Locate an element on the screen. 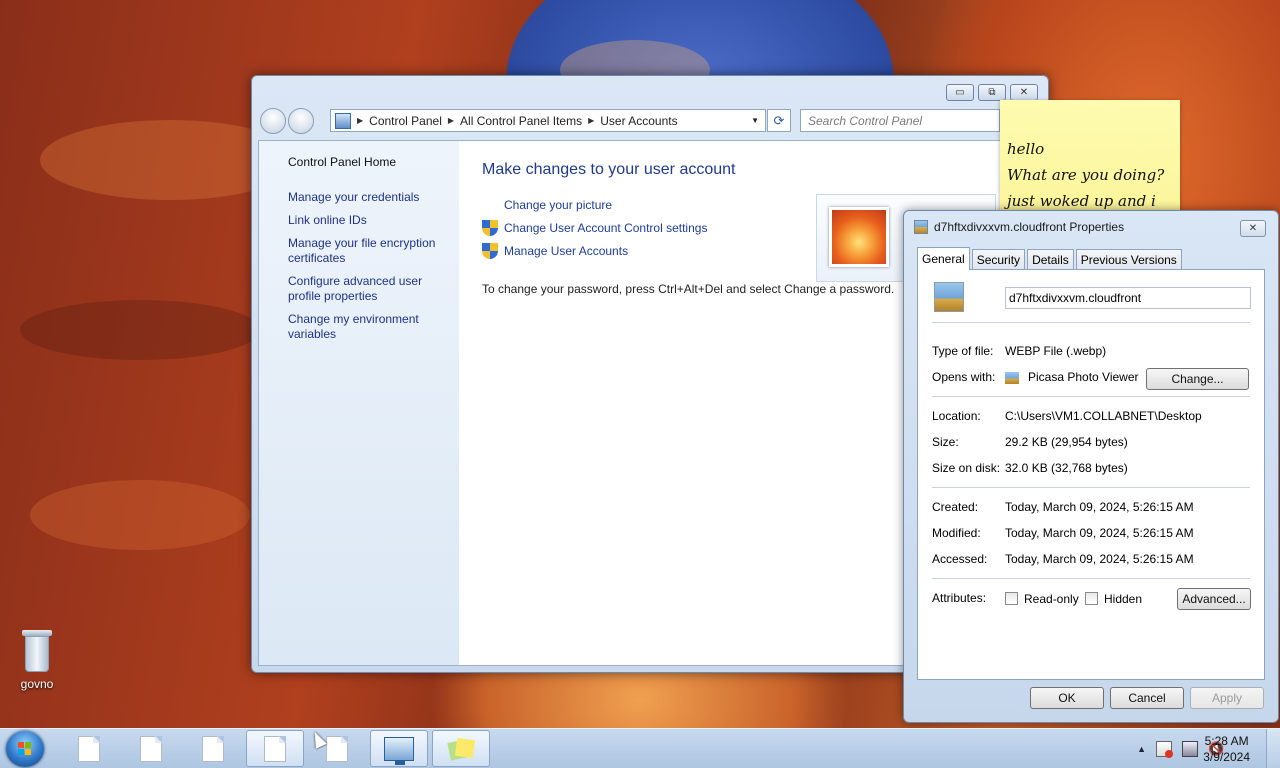 This screenshot has height=768, width=1280. back-button is located at coordinates (273, 121).